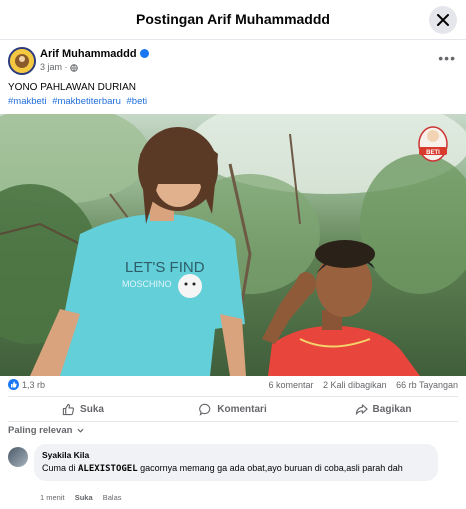  I want to click on hashtag-link: #beti, so click(137, 101).